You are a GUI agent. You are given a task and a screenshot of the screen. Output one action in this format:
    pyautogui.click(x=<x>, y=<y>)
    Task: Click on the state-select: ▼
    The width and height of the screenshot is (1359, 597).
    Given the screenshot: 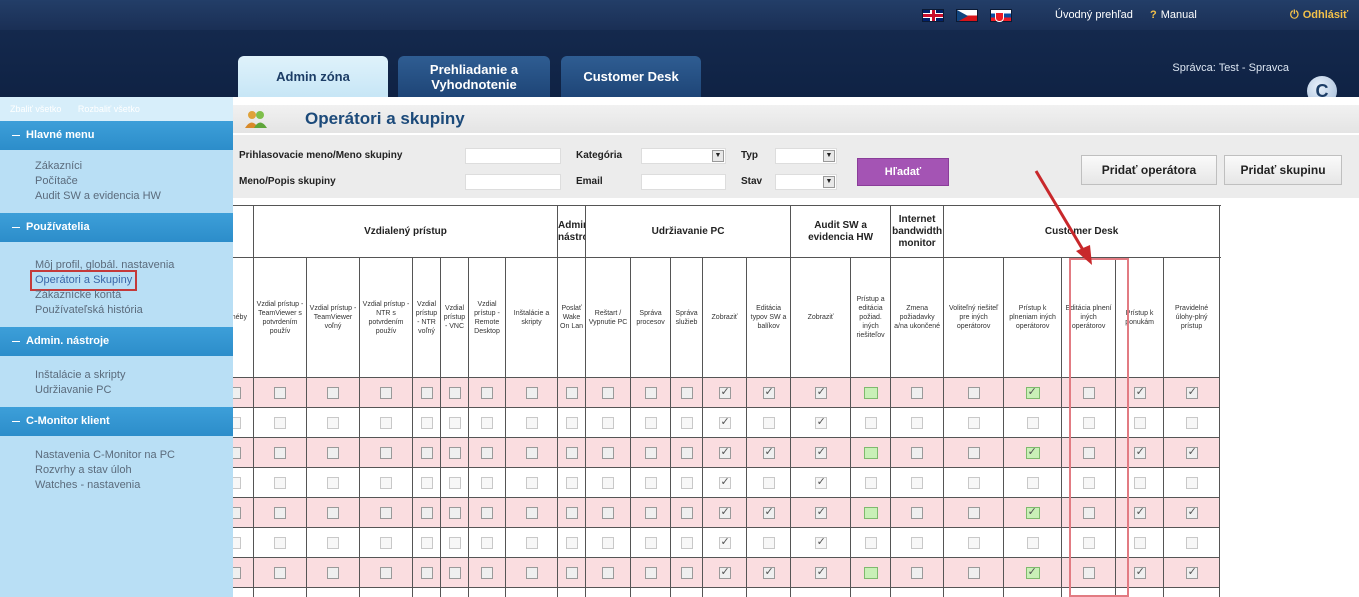 What is the action you would take?
    pyautogui.click(x=806, y=182)
    